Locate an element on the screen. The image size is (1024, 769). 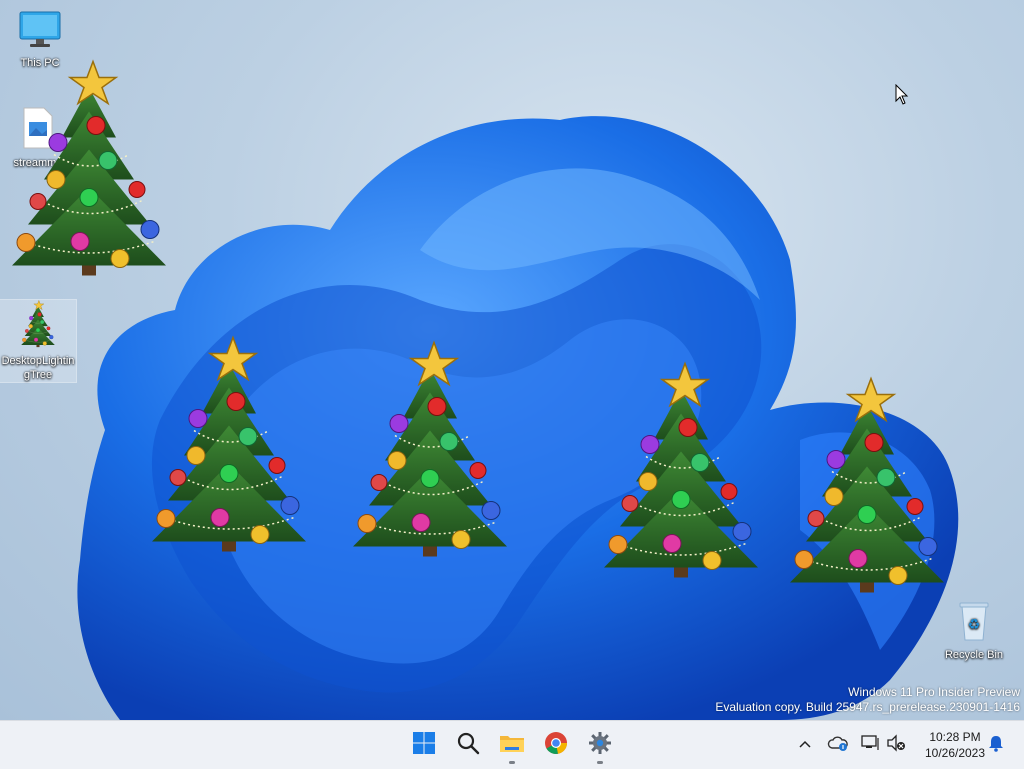
desktop-icon-label: DesktopLightingTree is located at coordinates (38, 368).